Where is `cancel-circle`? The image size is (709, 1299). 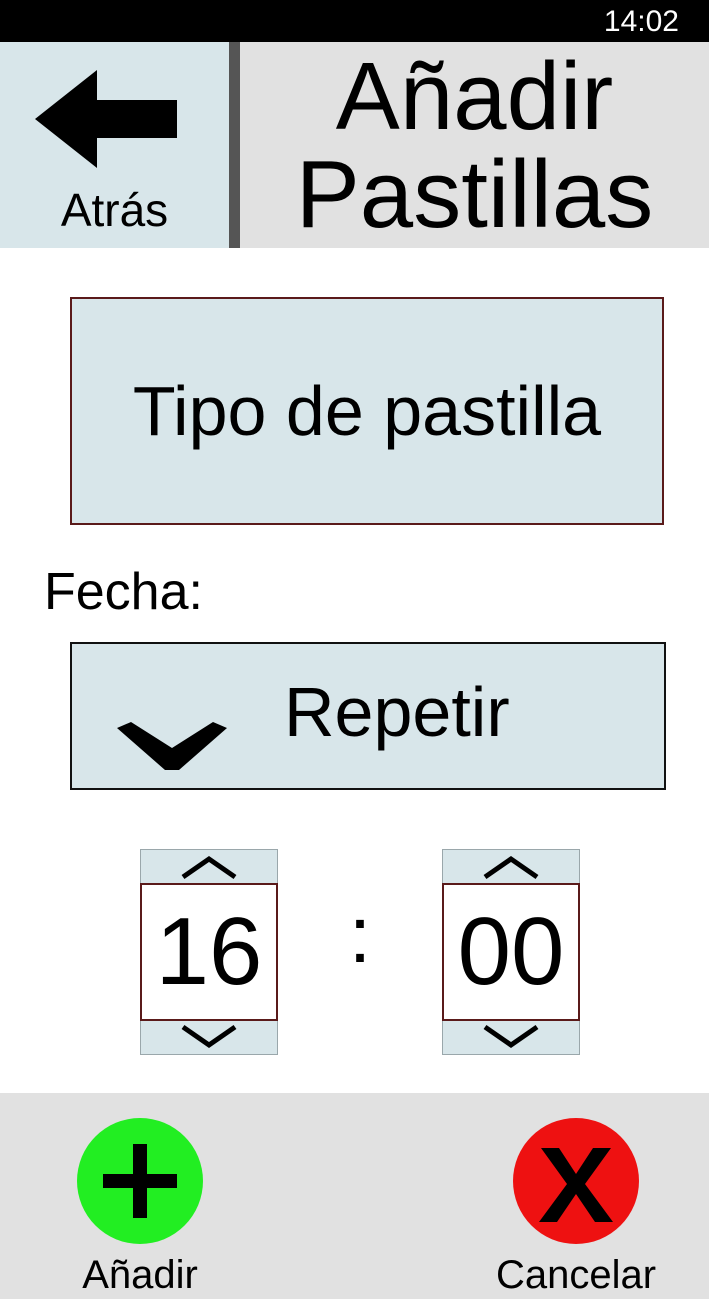
cancel-circle is located at coordinates (576, 1181).